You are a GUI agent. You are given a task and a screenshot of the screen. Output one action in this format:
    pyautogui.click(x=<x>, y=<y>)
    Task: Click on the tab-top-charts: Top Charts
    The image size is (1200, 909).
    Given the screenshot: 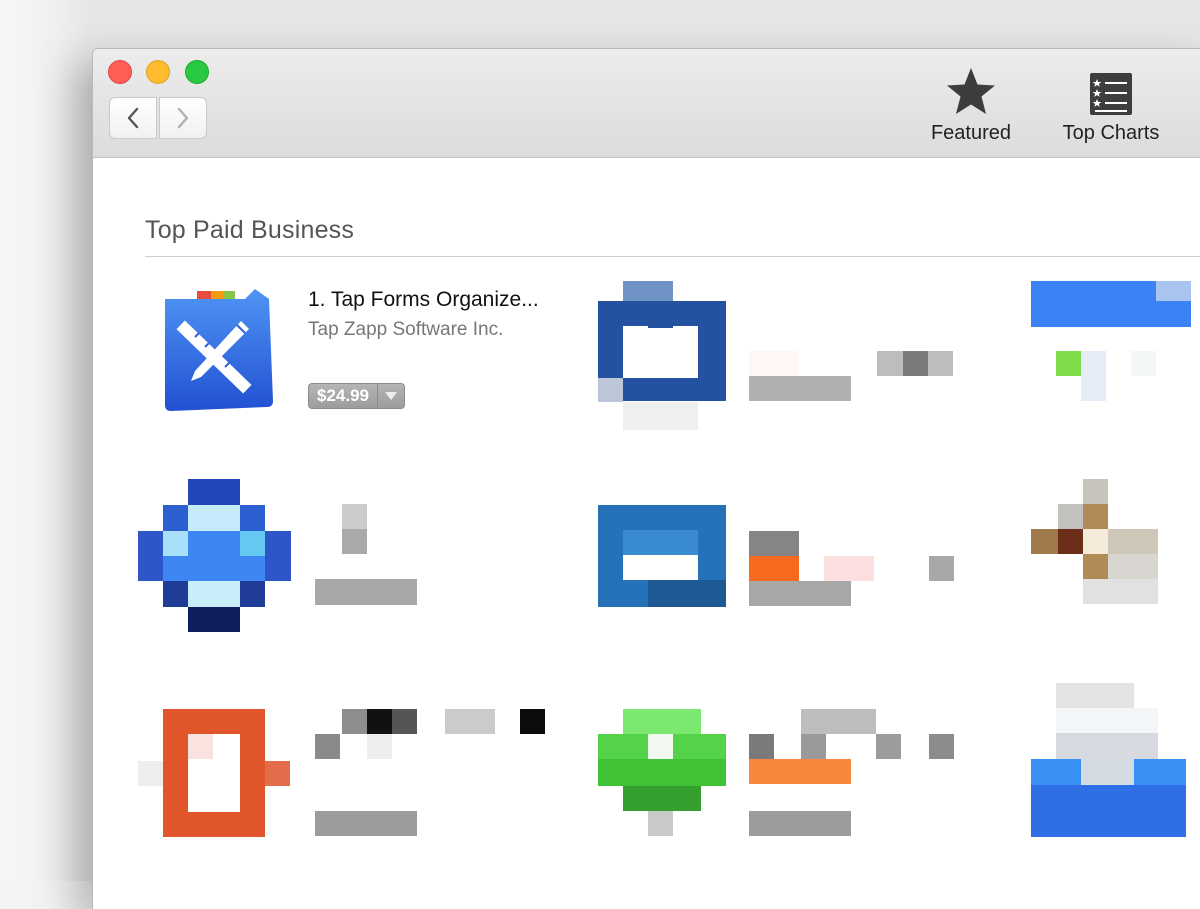 What is the action you would take?
    pyautogui.click(x=1111, y=105)
    